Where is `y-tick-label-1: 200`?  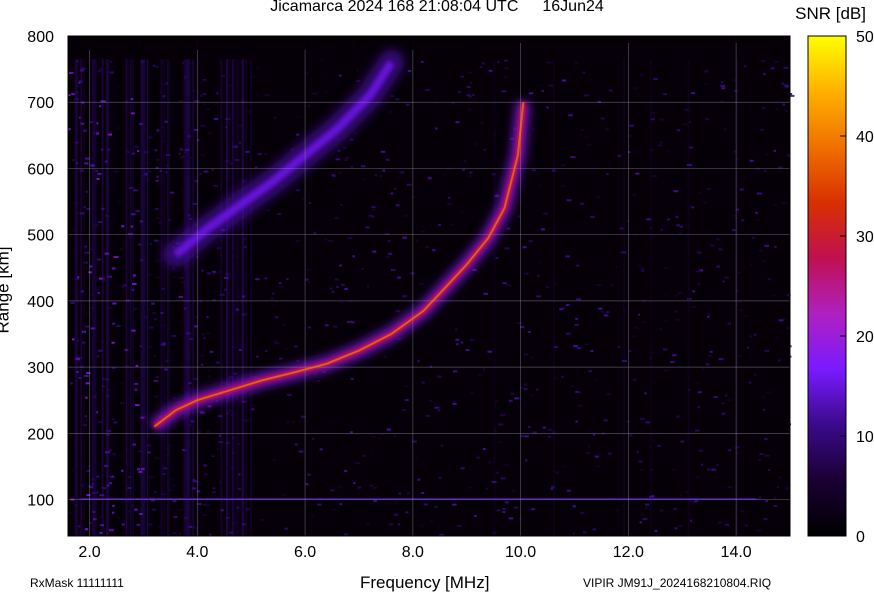 y-tick-label-1: 200 is located at coordinates (40, 434).